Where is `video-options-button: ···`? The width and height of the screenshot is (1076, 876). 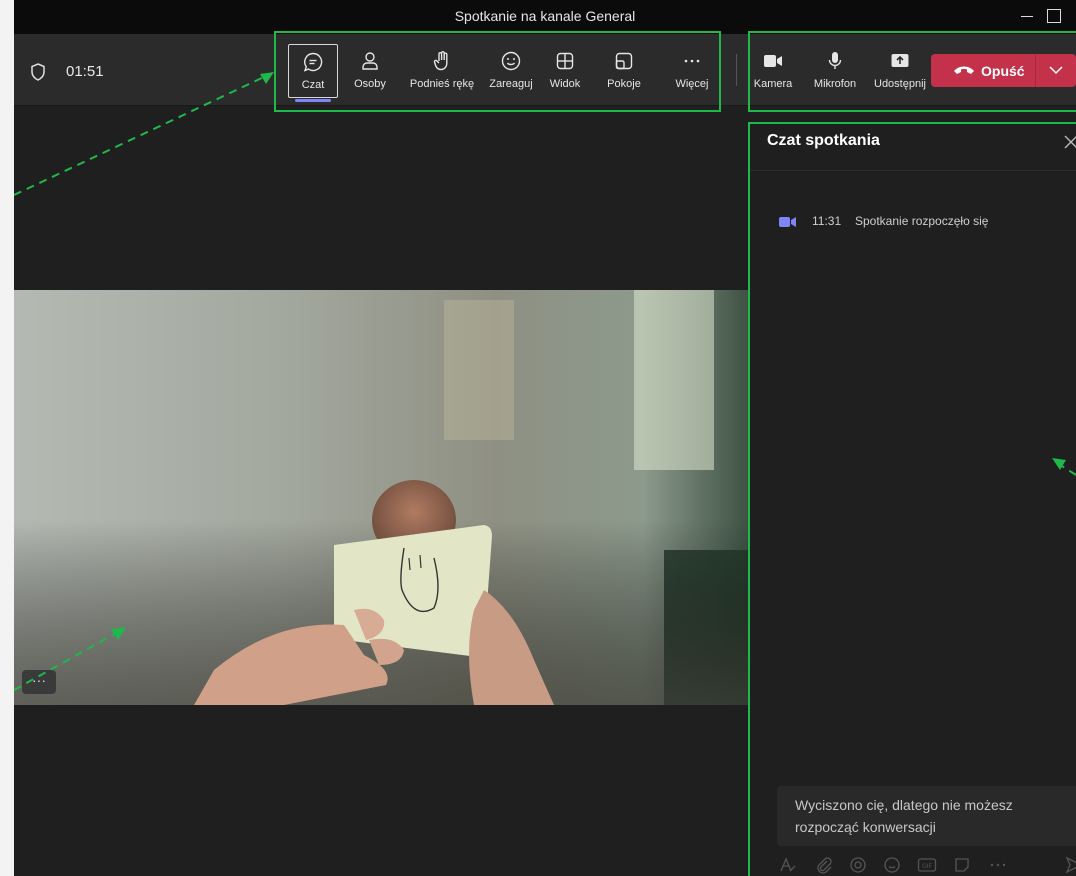
video-options-button: ··· is located at coordinates (39, 682).